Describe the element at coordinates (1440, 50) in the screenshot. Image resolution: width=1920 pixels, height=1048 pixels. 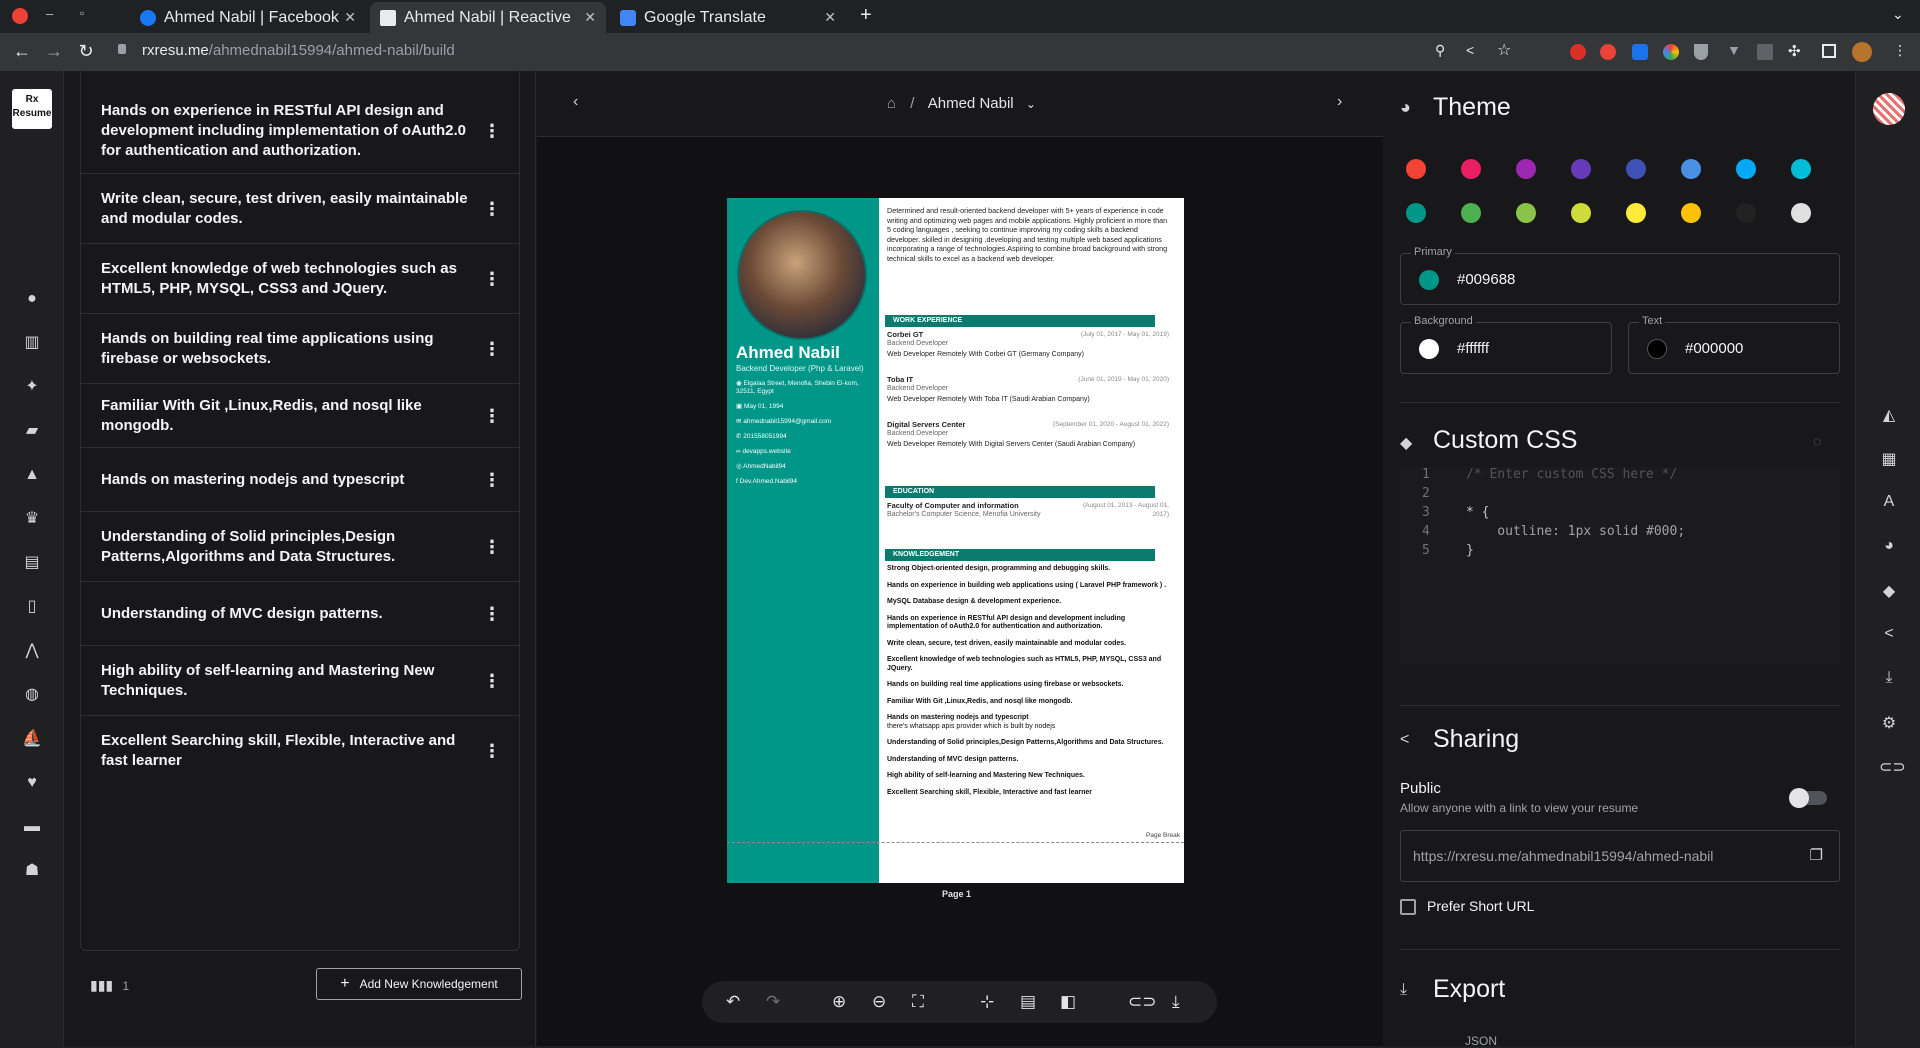
I see `location-icon: ⚲` at that location.